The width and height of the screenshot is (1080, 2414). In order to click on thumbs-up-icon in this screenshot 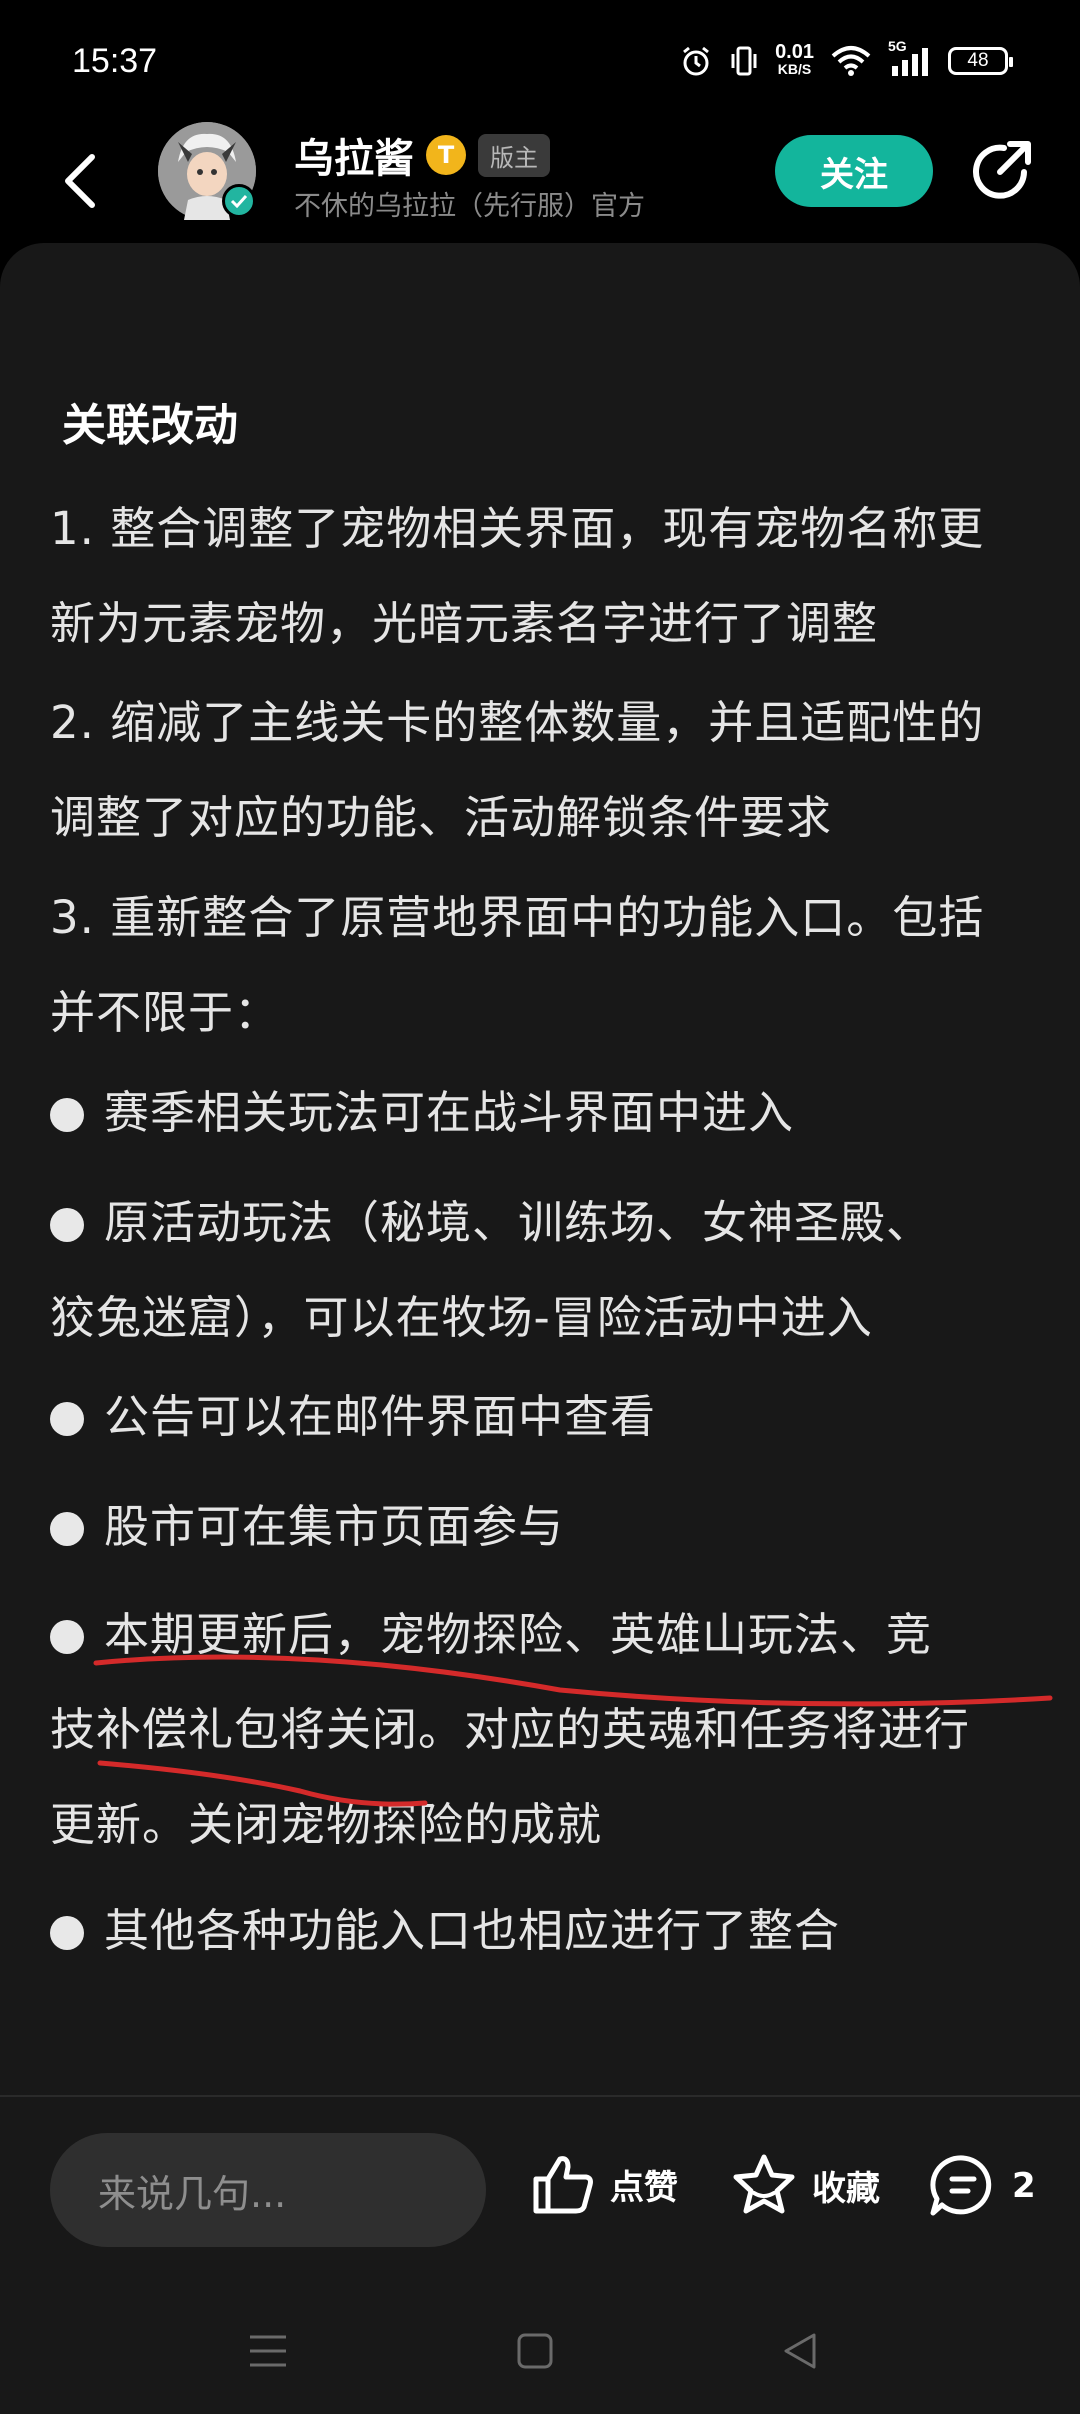, I will do `click(563, 2185)`.